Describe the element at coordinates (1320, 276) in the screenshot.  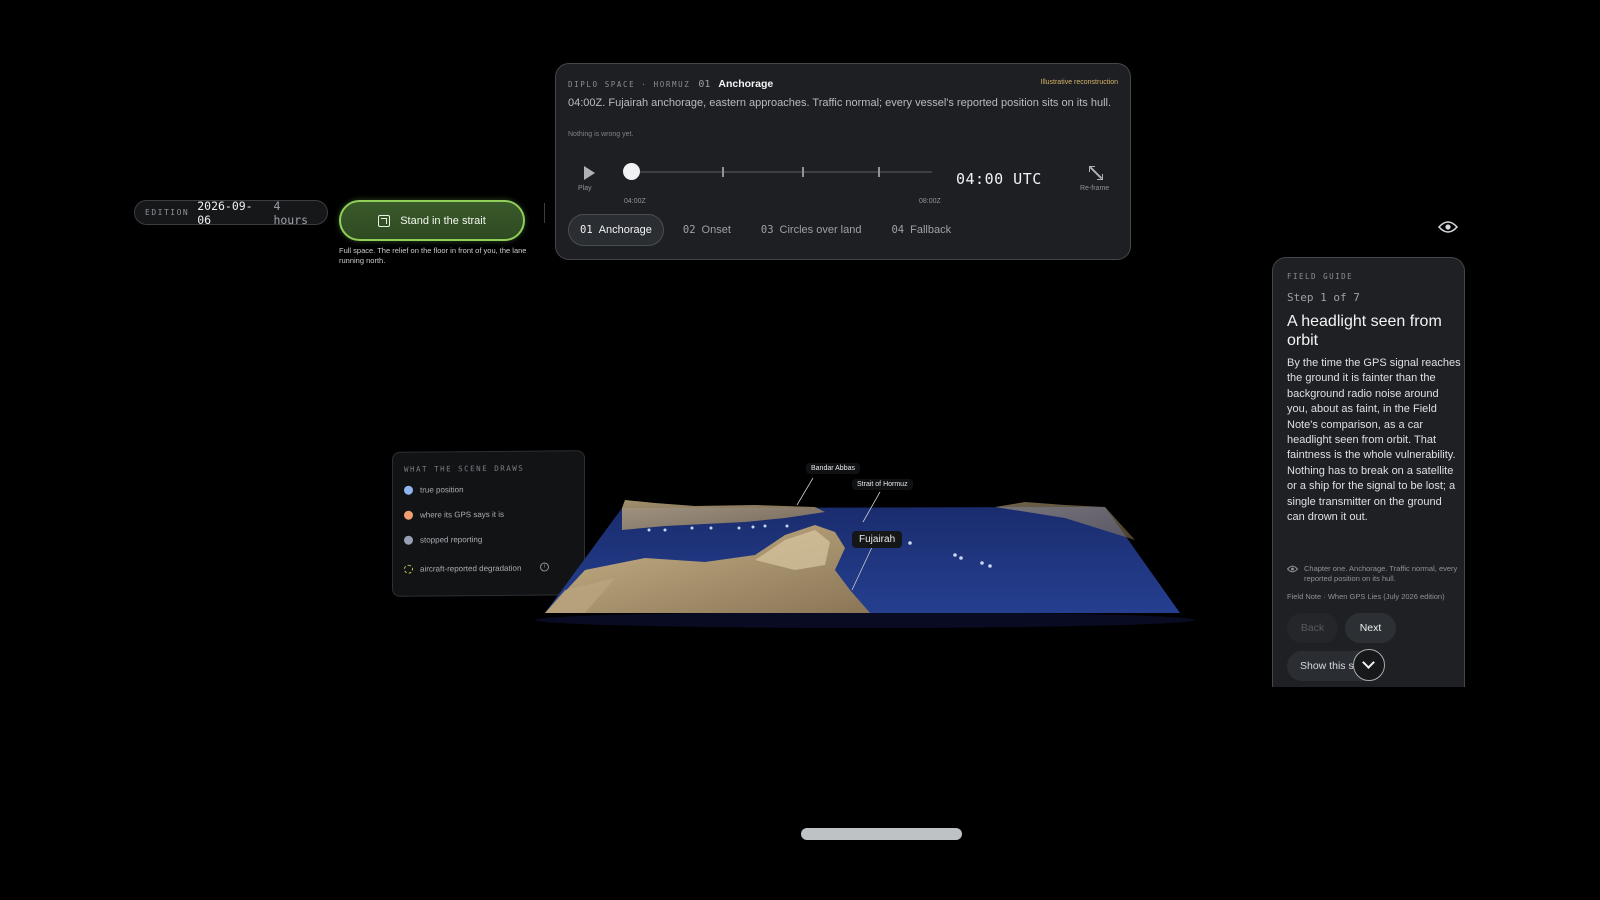
I see `field-guide-kicker: FIELD GUIDE` at that location.